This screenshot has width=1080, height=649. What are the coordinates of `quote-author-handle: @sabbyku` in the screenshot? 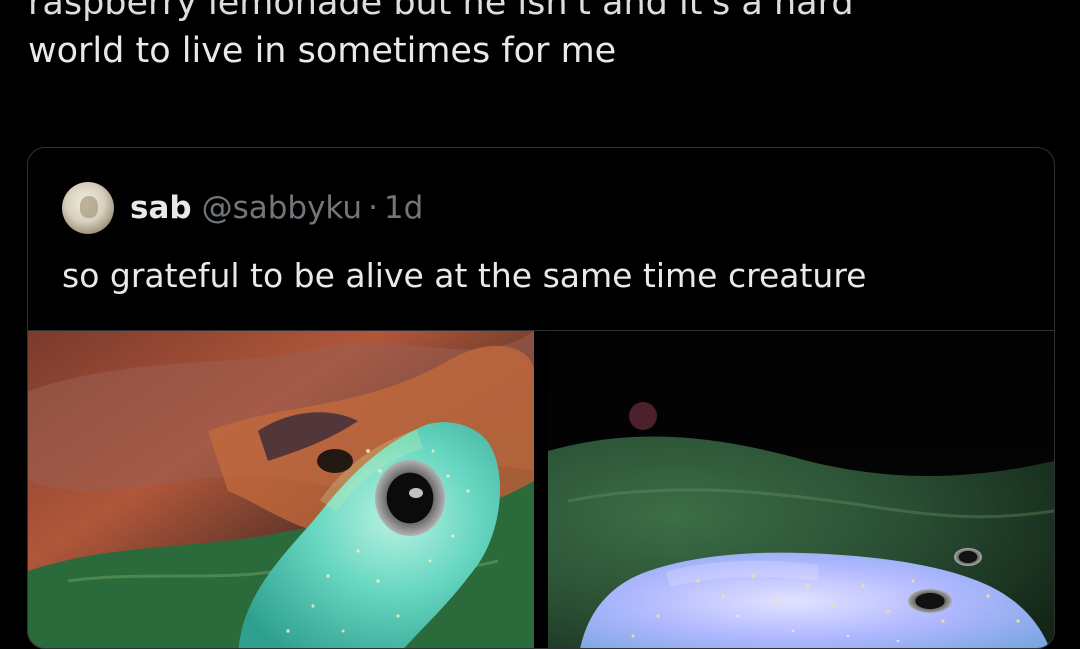 It's located at (282, 208).